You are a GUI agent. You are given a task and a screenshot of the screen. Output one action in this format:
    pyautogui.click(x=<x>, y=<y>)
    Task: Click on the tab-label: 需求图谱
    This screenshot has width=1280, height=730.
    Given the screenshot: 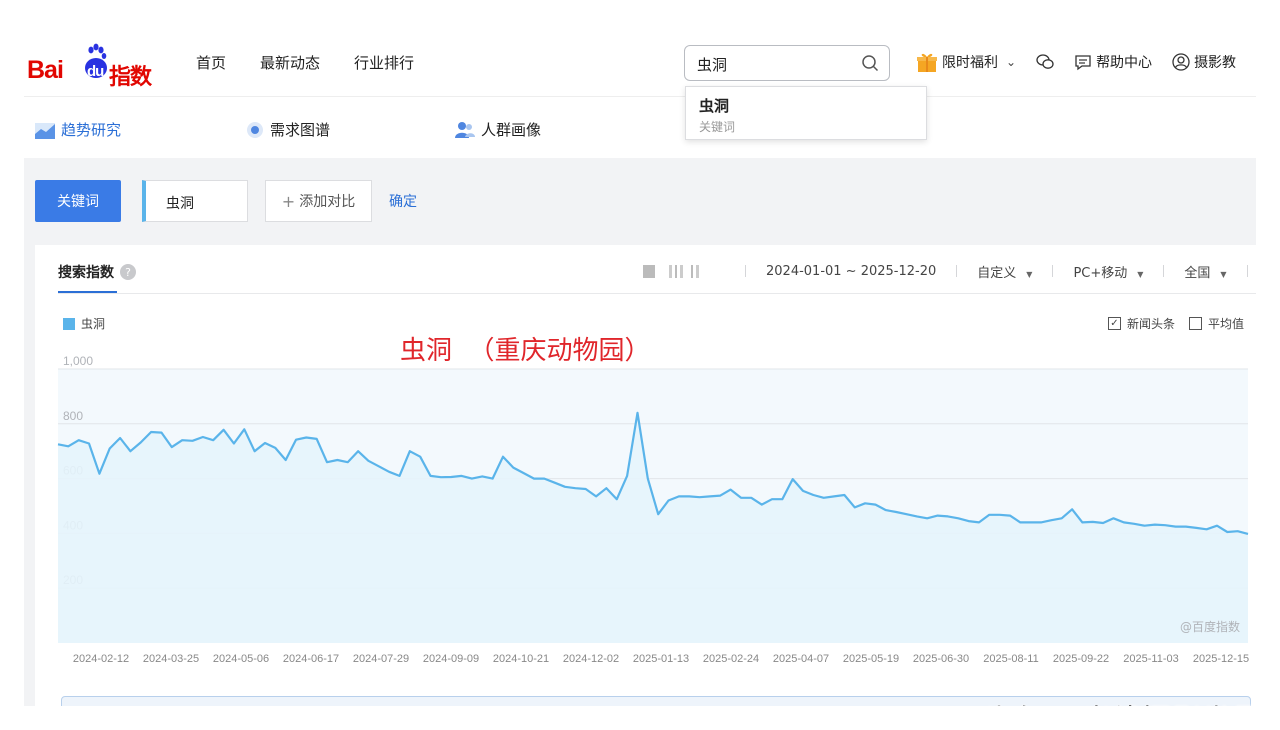 What is the action you would take?
    pyautogui.click(x=300, y=130)
    